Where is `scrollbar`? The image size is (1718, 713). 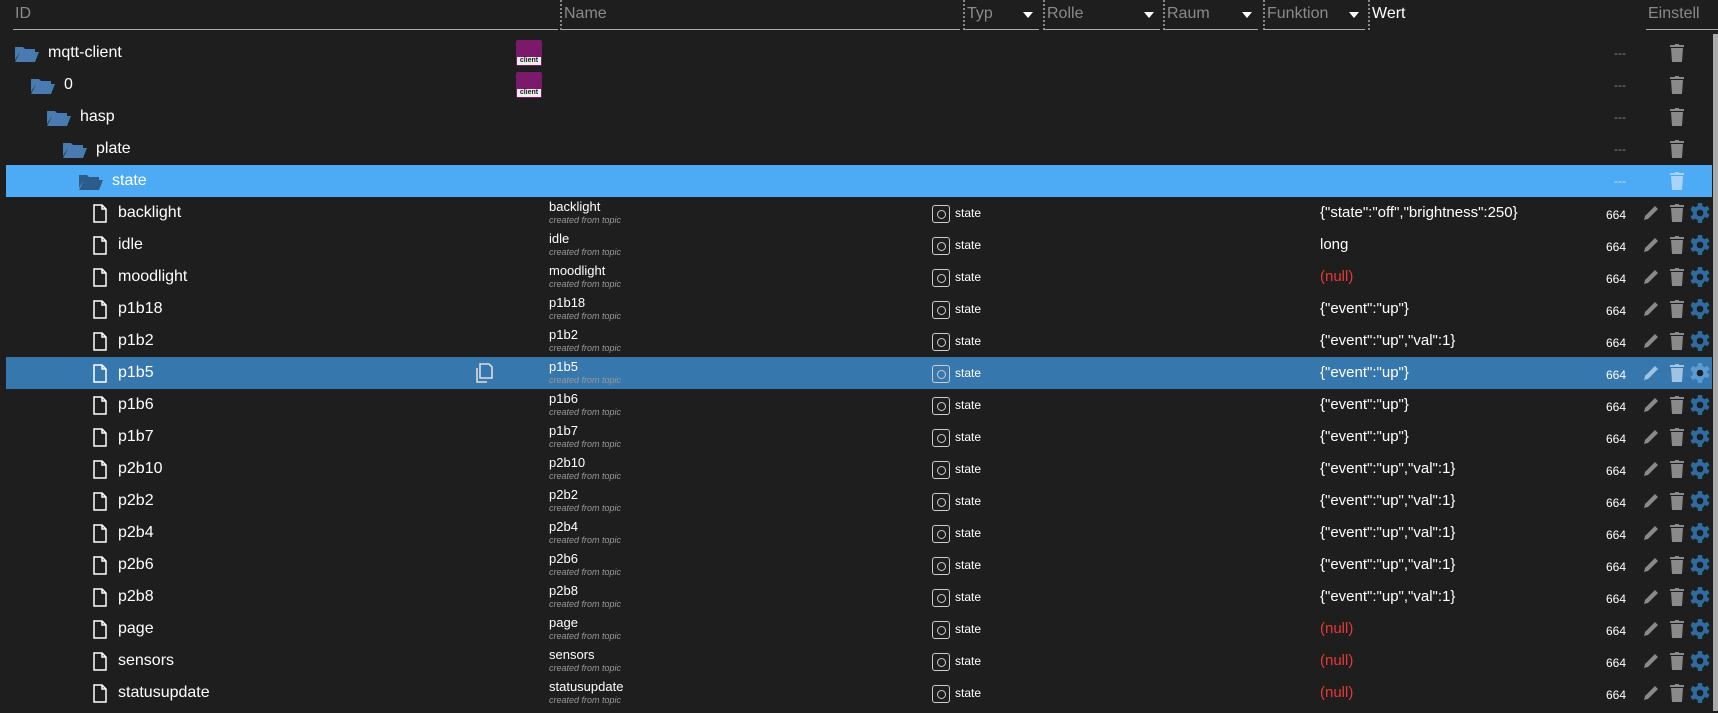
scrollbar is located at coordinates (1715, 372).